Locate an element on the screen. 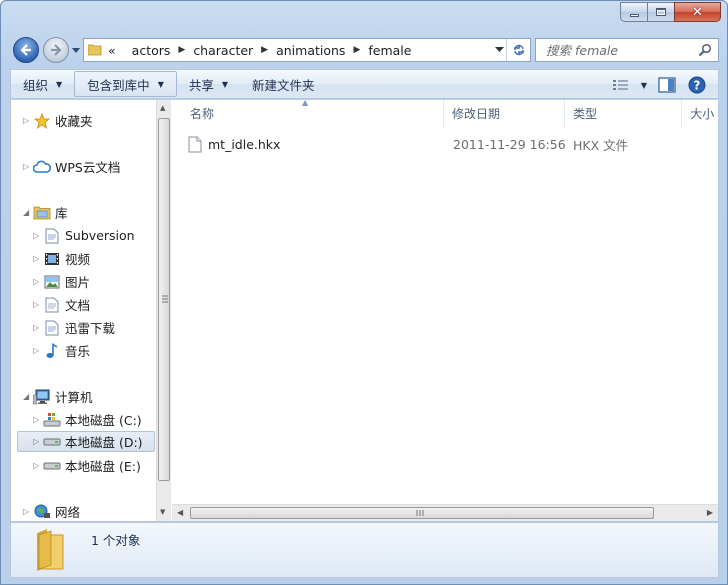  scroll-right-icon: ▶ is located at coordinates (710, 512).